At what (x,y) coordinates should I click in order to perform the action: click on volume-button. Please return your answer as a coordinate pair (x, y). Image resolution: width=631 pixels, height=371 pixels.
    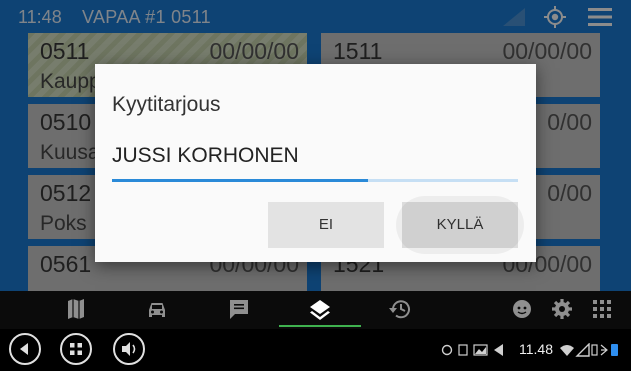
    Looking at the image, I should click on (129, 349).